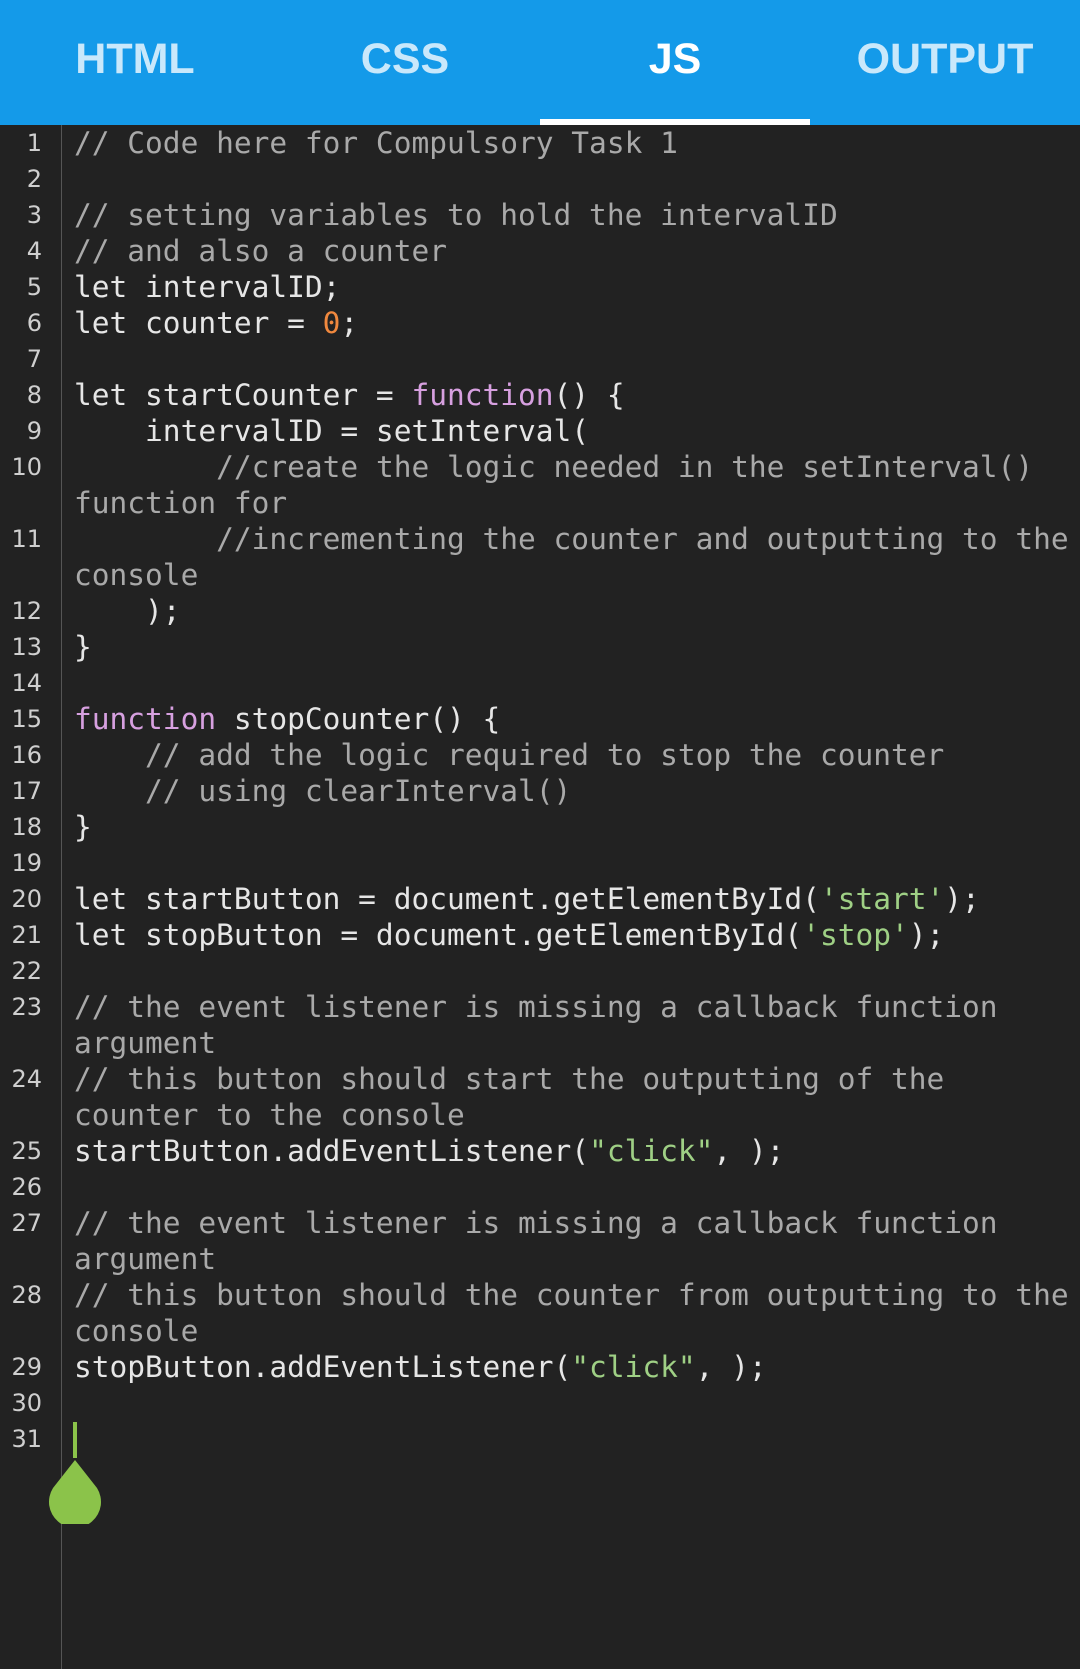 Image resolution: width=1080 pixels, height=1669 pixels. Describe the element at coordinates (26, 611) in the screenshot. I see `line-number: 12` at that location.